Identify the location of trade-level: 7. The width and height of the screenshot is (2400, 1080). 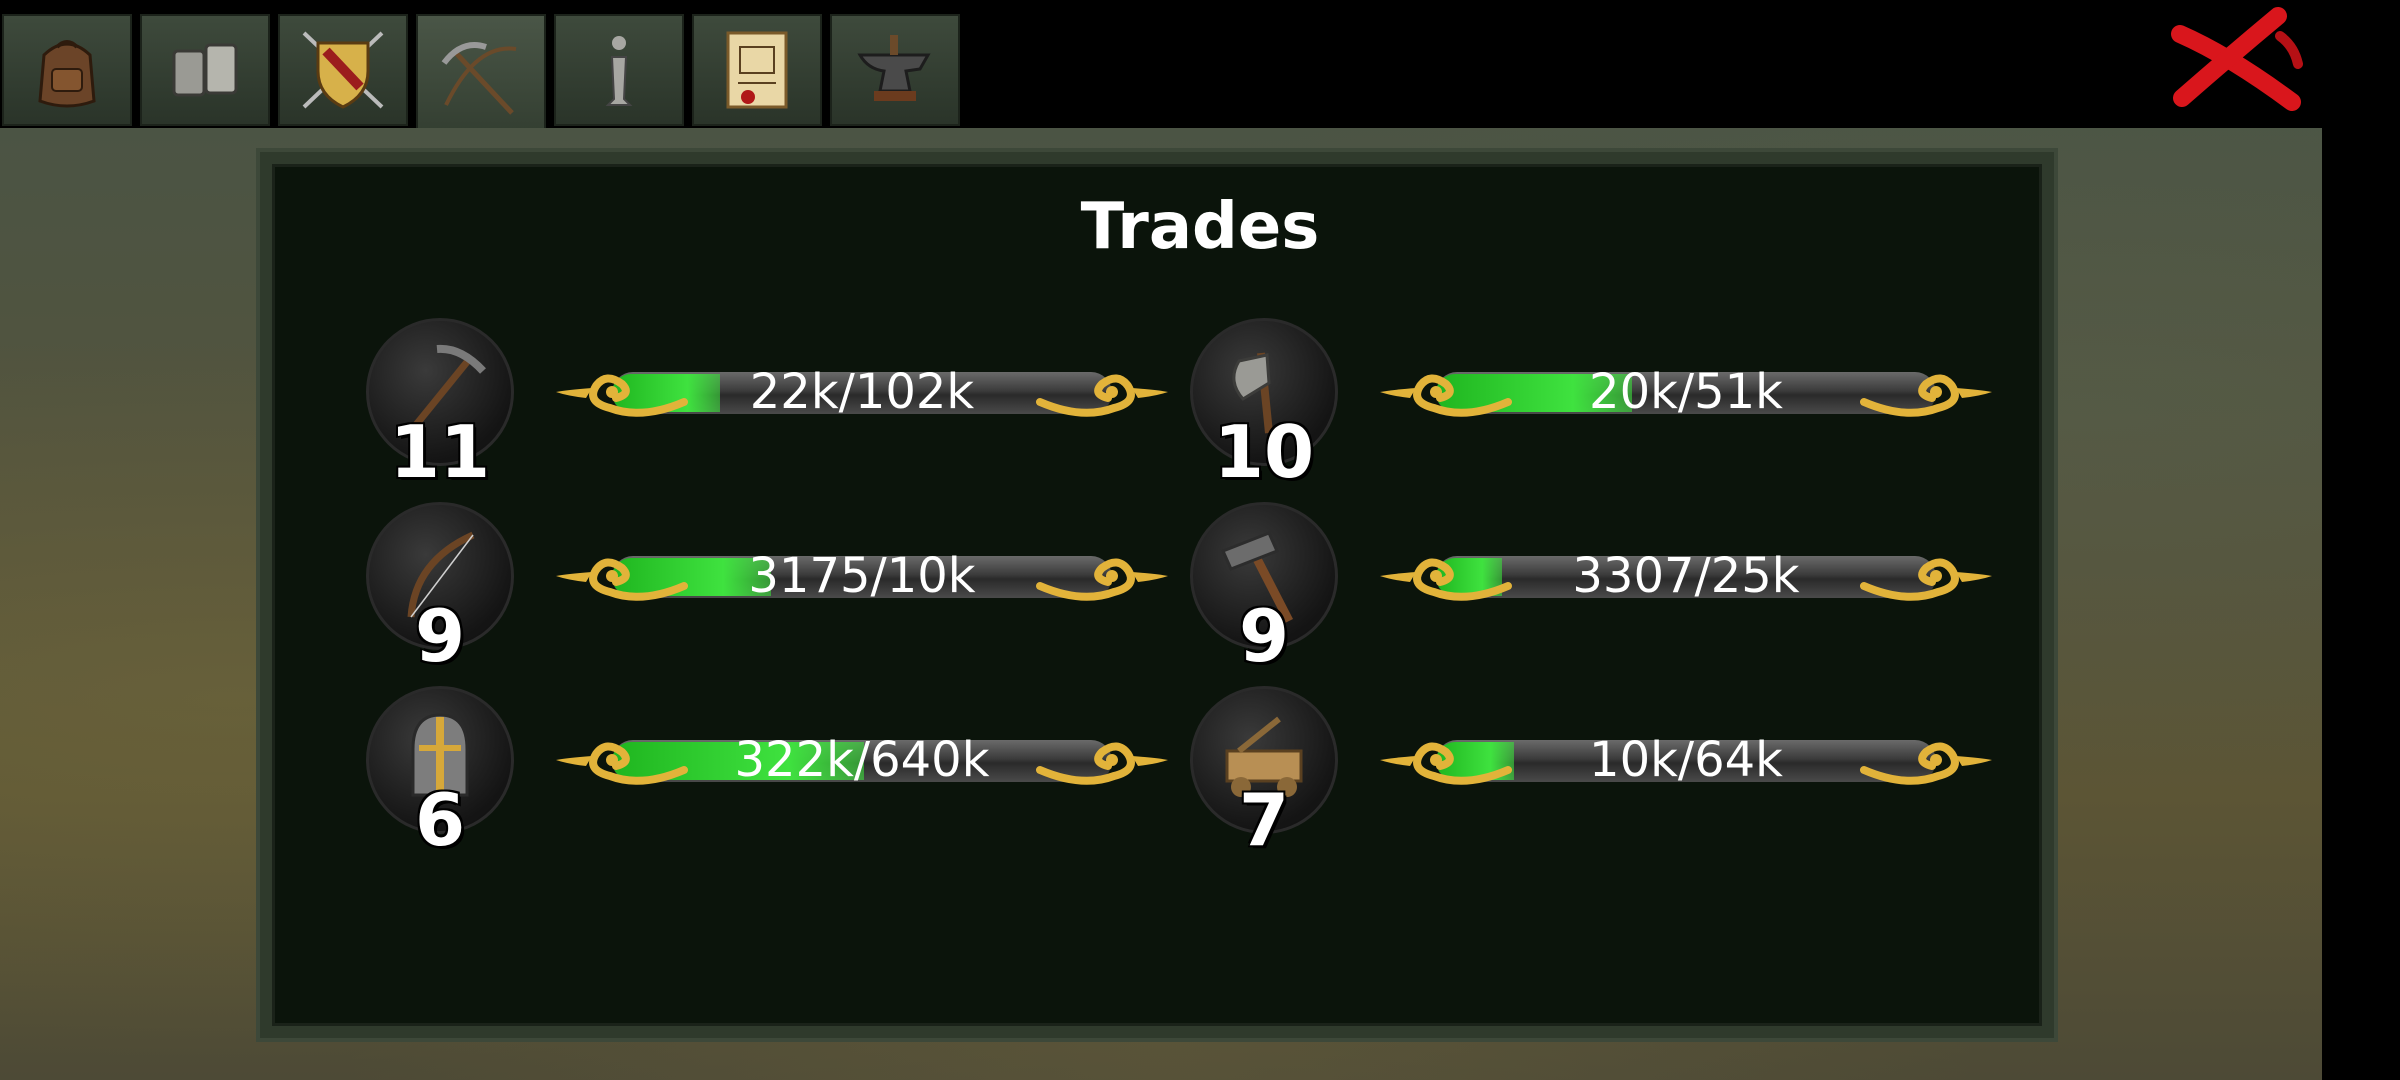
(1264, 820).